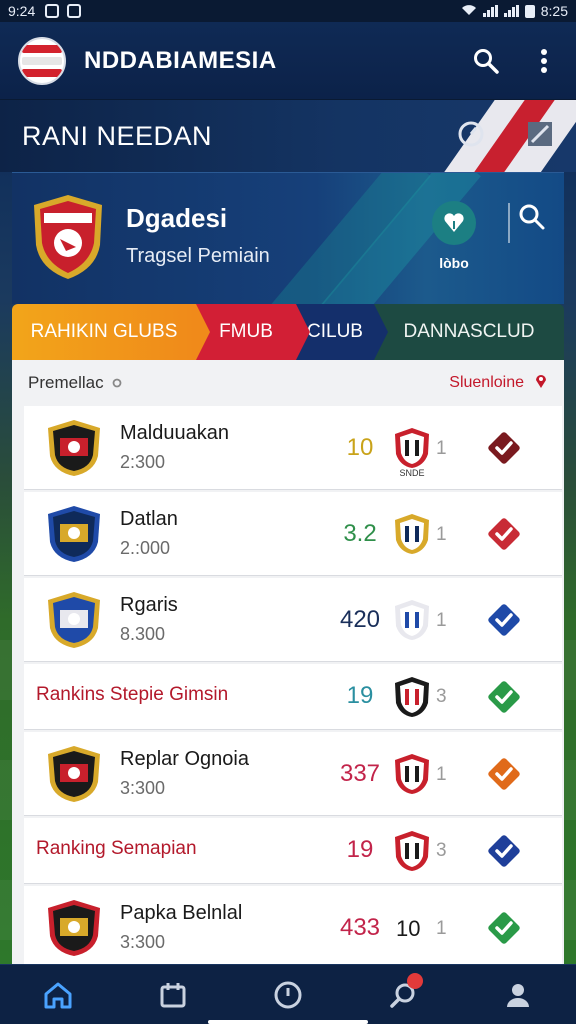 The width and height of the screenshot is (576, 1024). What do you see at coordinates (454, 263) in the screenshot?
I see `vote-label: lòbo` at bounding box center [454, 263].